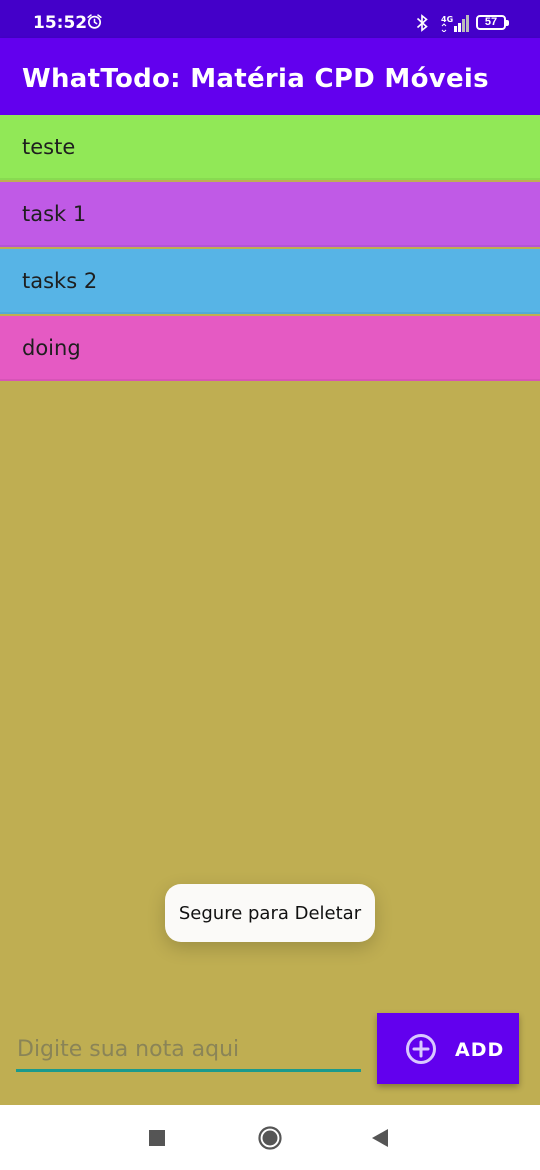 The height and width of the screenshot is (1170, 540). I want to click on recents-square-icon, so click(157, 1138).